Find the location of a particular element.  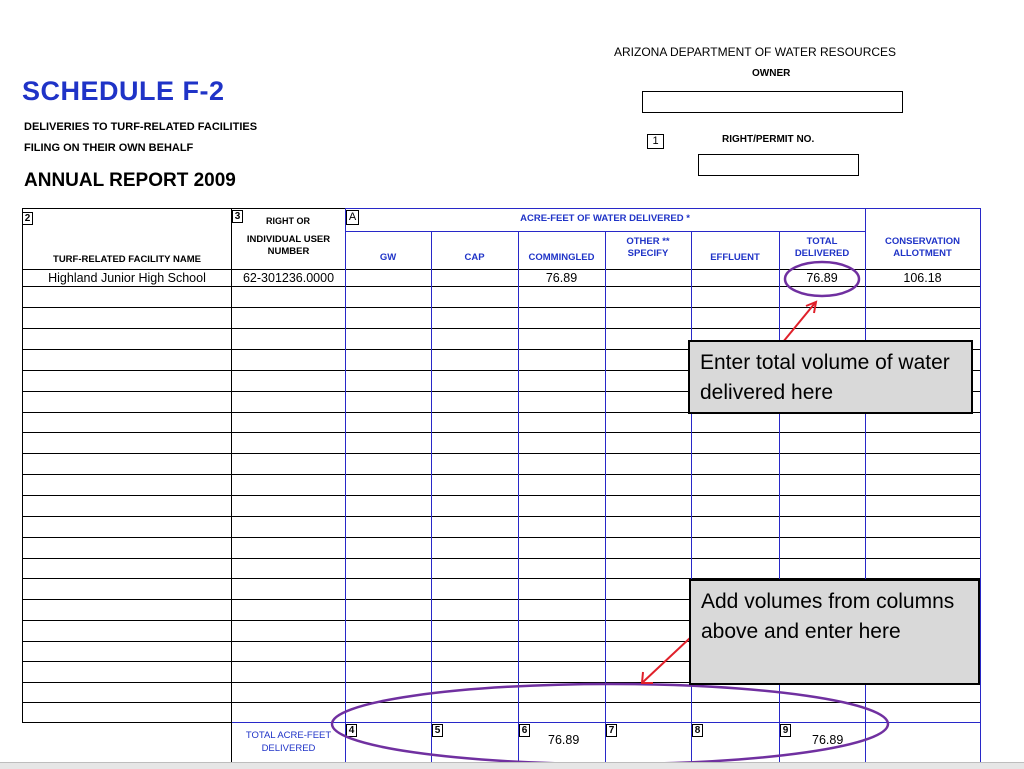

totals-row-highlight-oval is located at coordinates (610, 724).